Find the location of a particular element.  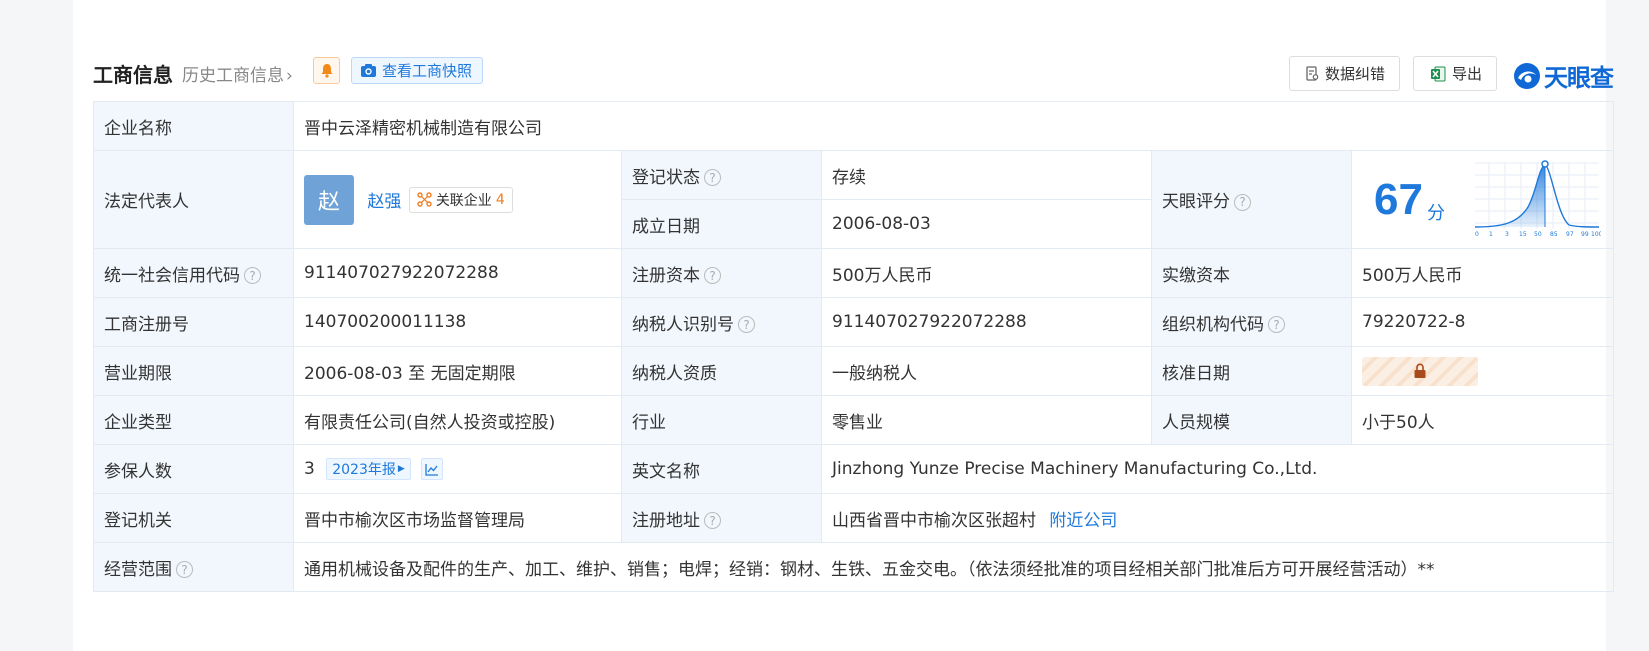

bell-button is located at coordinates (326, 70).